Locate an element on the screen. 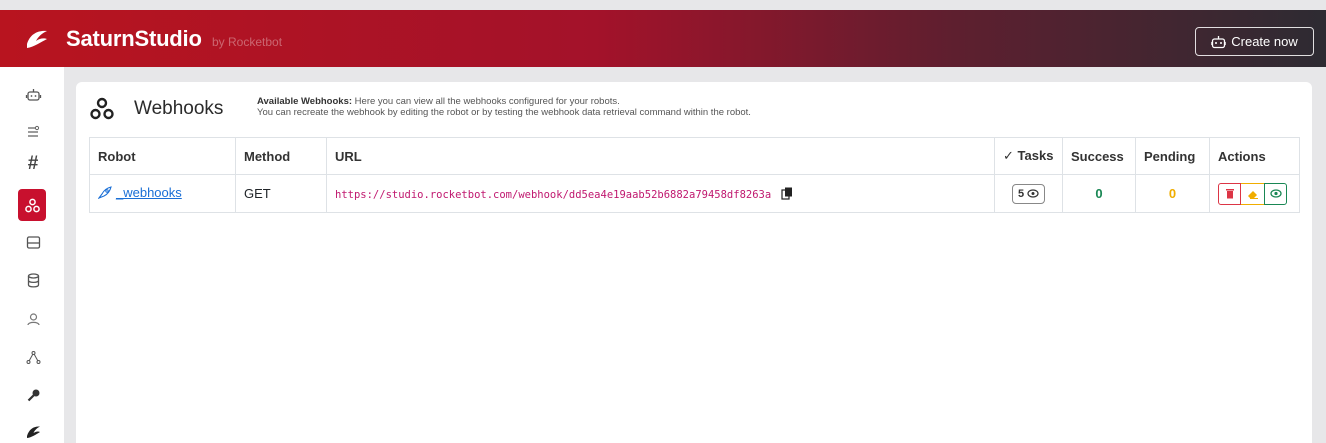 This screenshot has width=1326, height=443. sidebar-item-robots is located at coordinates (33, 95).